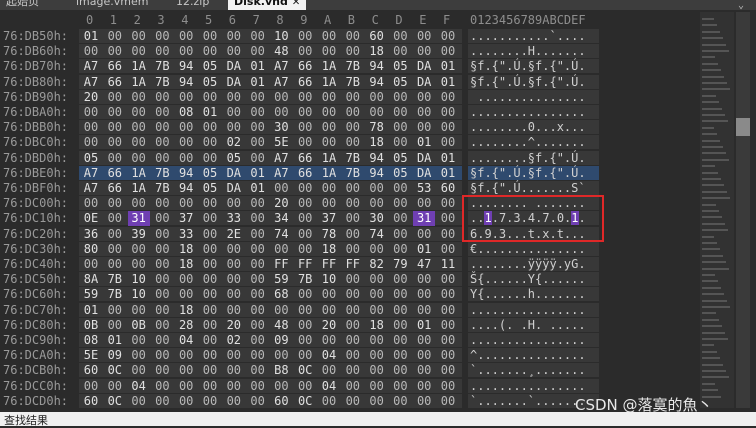  Describe the element at coordinates (528, 264) in the screenshot. I see `ascii-text: ........ÿÿÿÿ.yG.` at that location.